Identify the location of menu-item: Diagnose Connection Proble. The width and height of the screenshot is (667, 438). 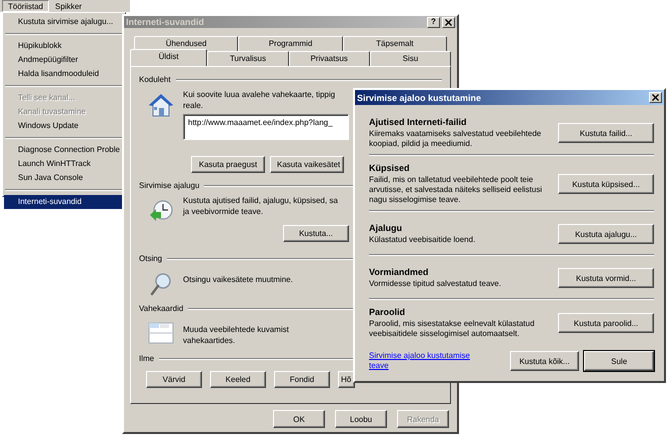
(64, 150).